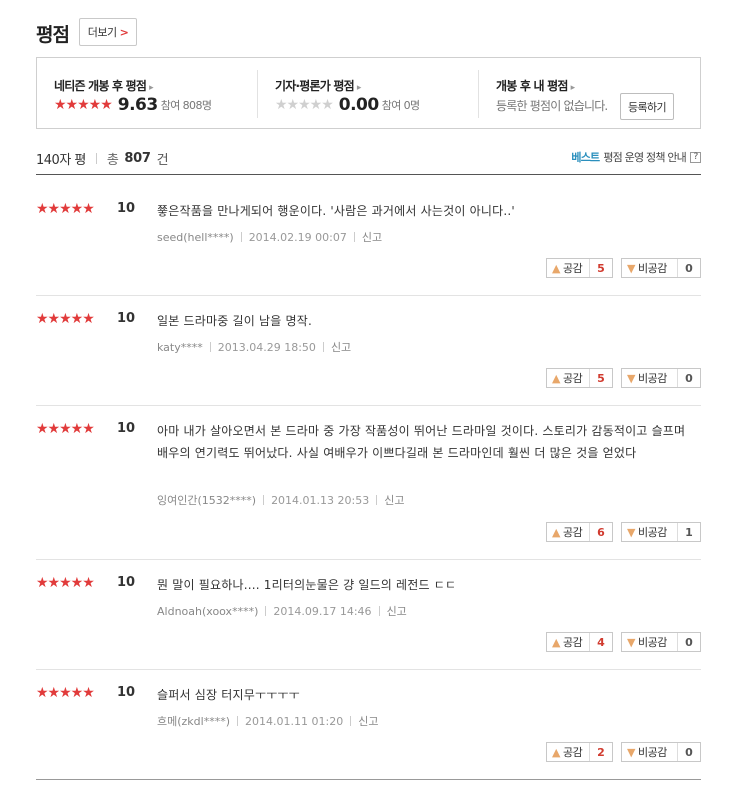 This screenshot has width=738, height=796. Describe the element at coordinates (400, 105) in the screenshot. I see `critic-participants: 참여 0명` at that location.